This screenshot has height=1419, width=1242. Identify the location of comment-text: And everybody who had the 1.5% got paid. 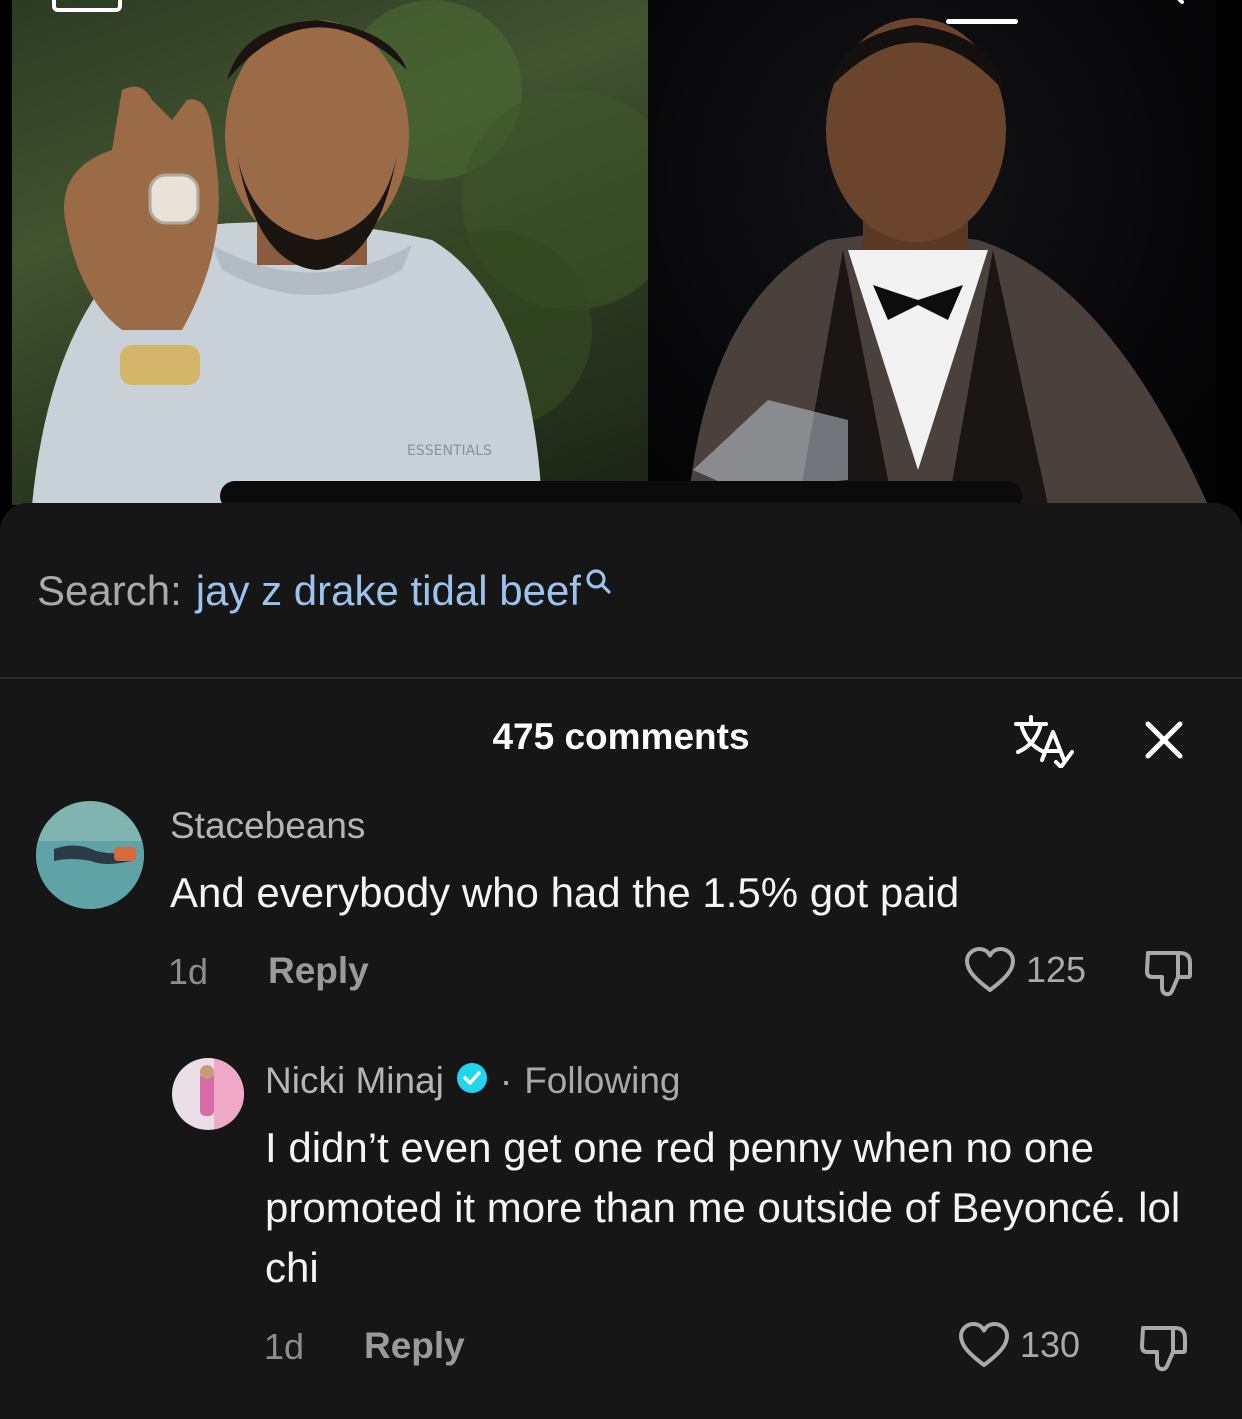
(565, 892).